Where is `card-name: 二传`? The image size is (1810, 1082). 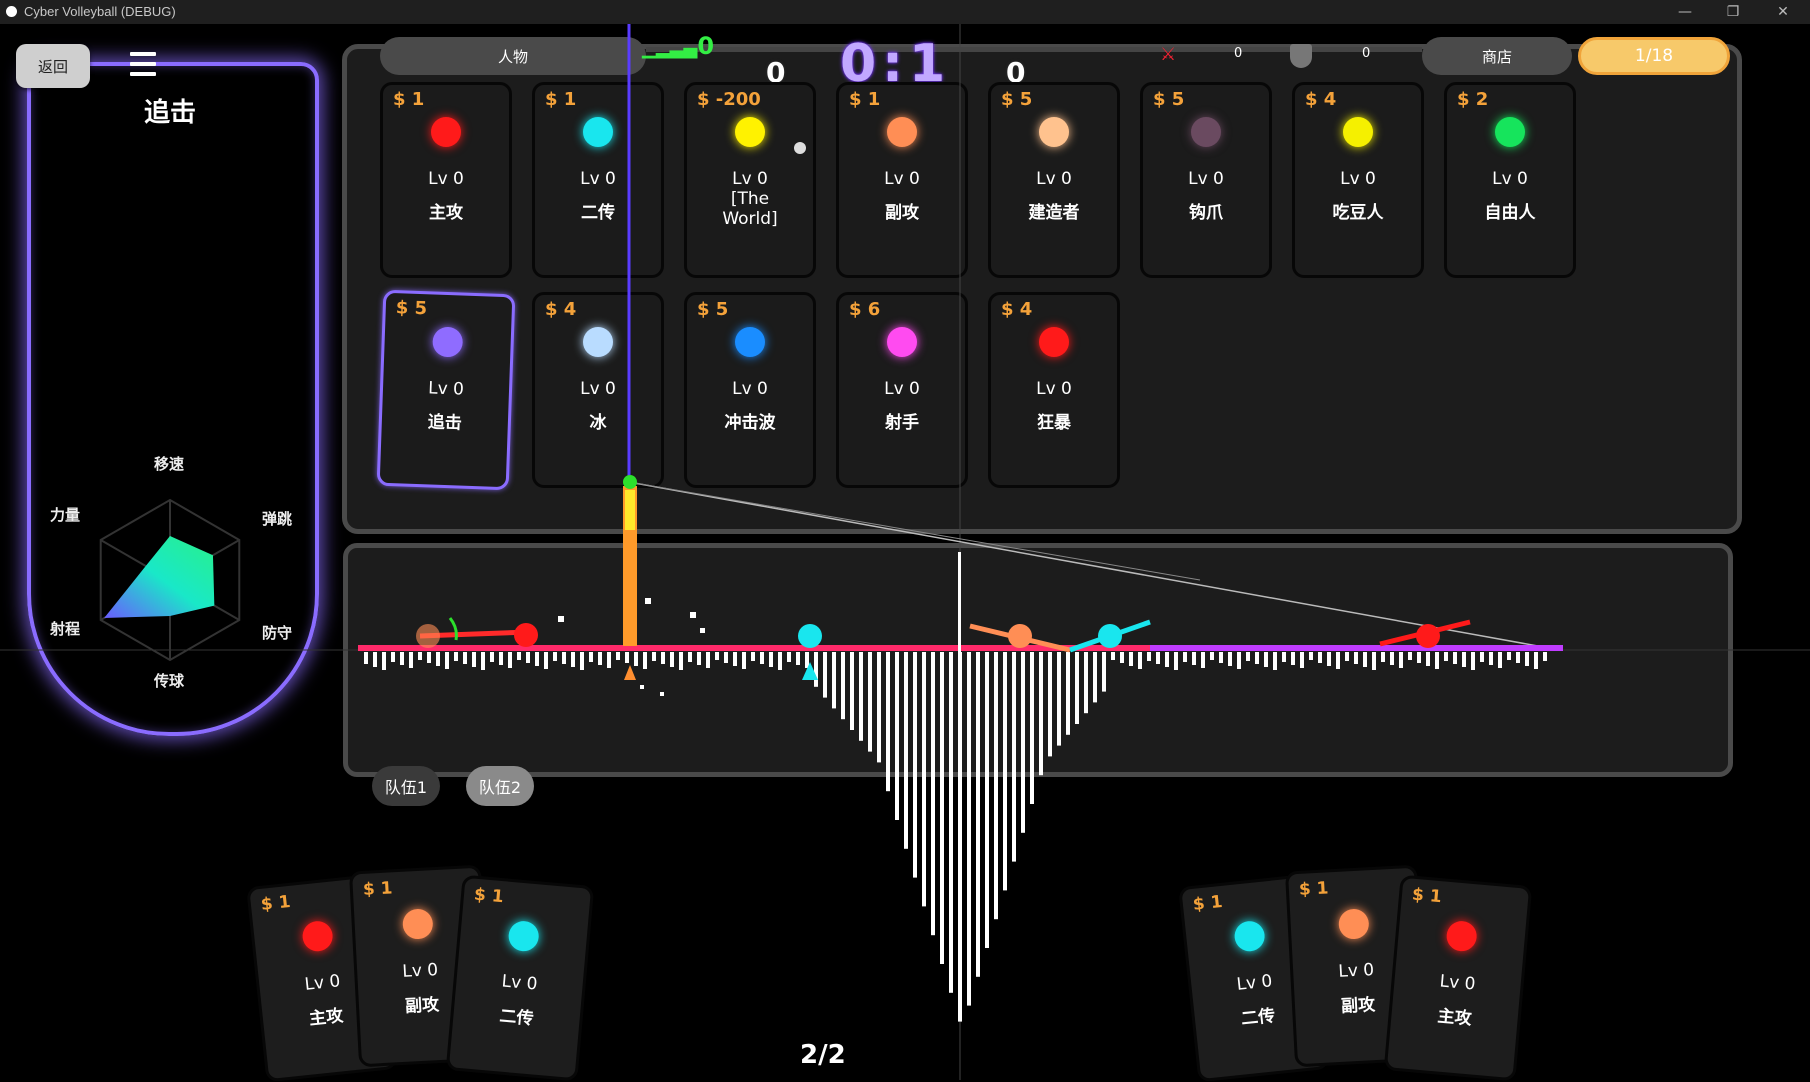
card-name: 二传 is located at coordinates (516, 1018).